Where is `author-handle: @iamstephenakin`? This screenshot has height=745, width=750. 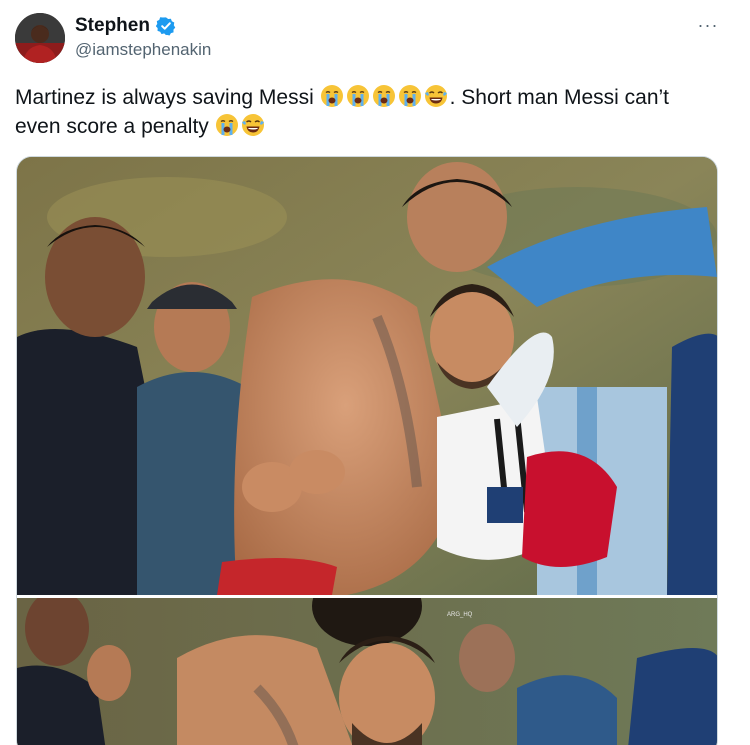 author-handle: @iamstephenakin is located at coordinates (143, 50).